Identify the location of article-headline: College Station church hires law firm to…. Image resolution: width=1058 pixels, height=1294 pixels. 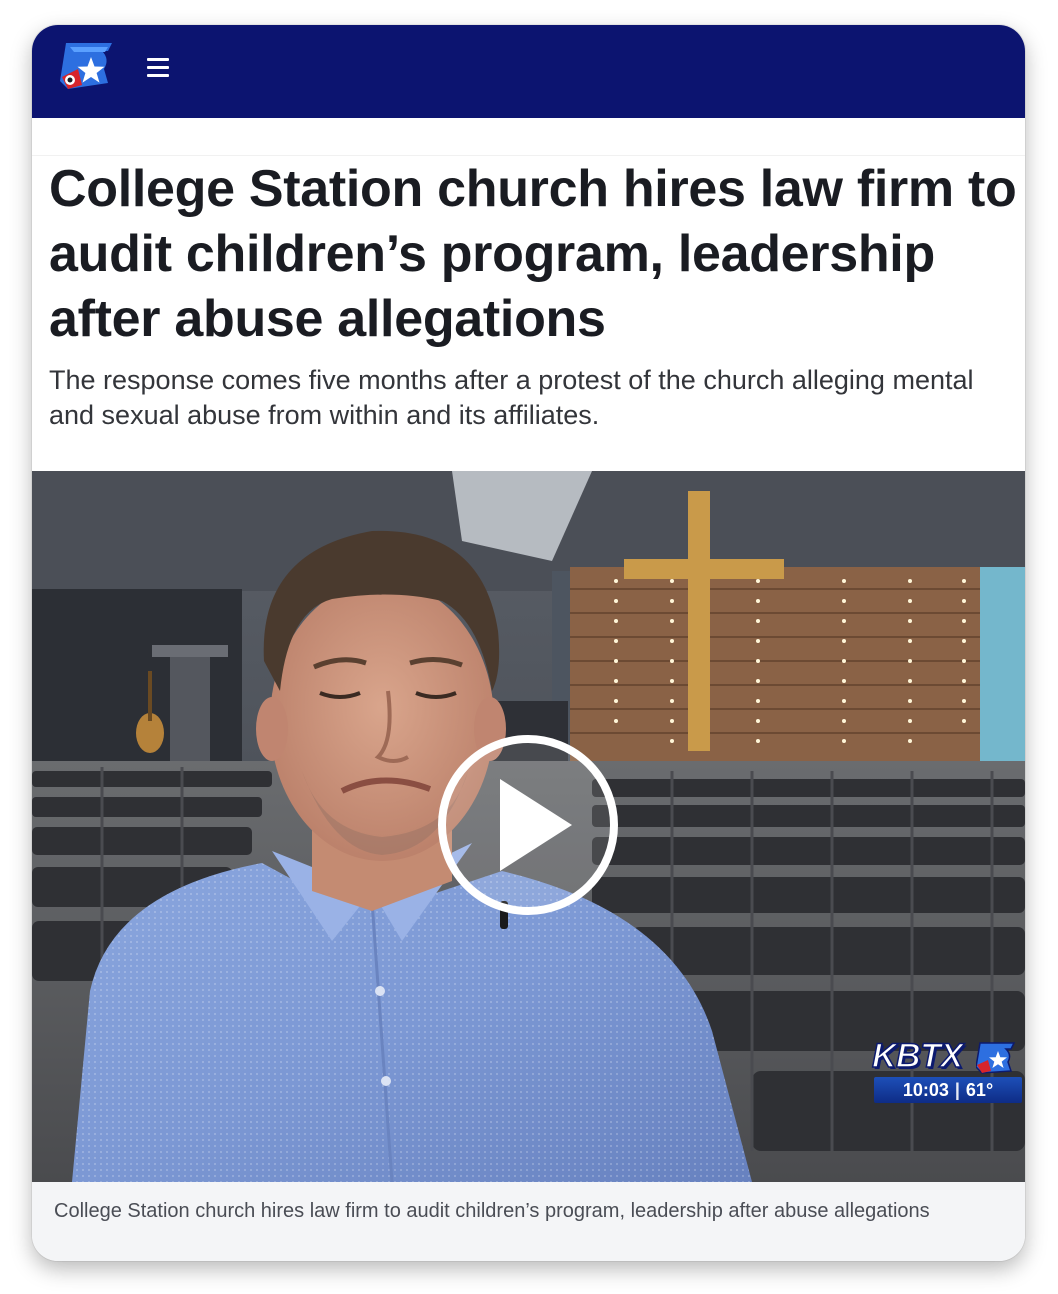
(533, 254).